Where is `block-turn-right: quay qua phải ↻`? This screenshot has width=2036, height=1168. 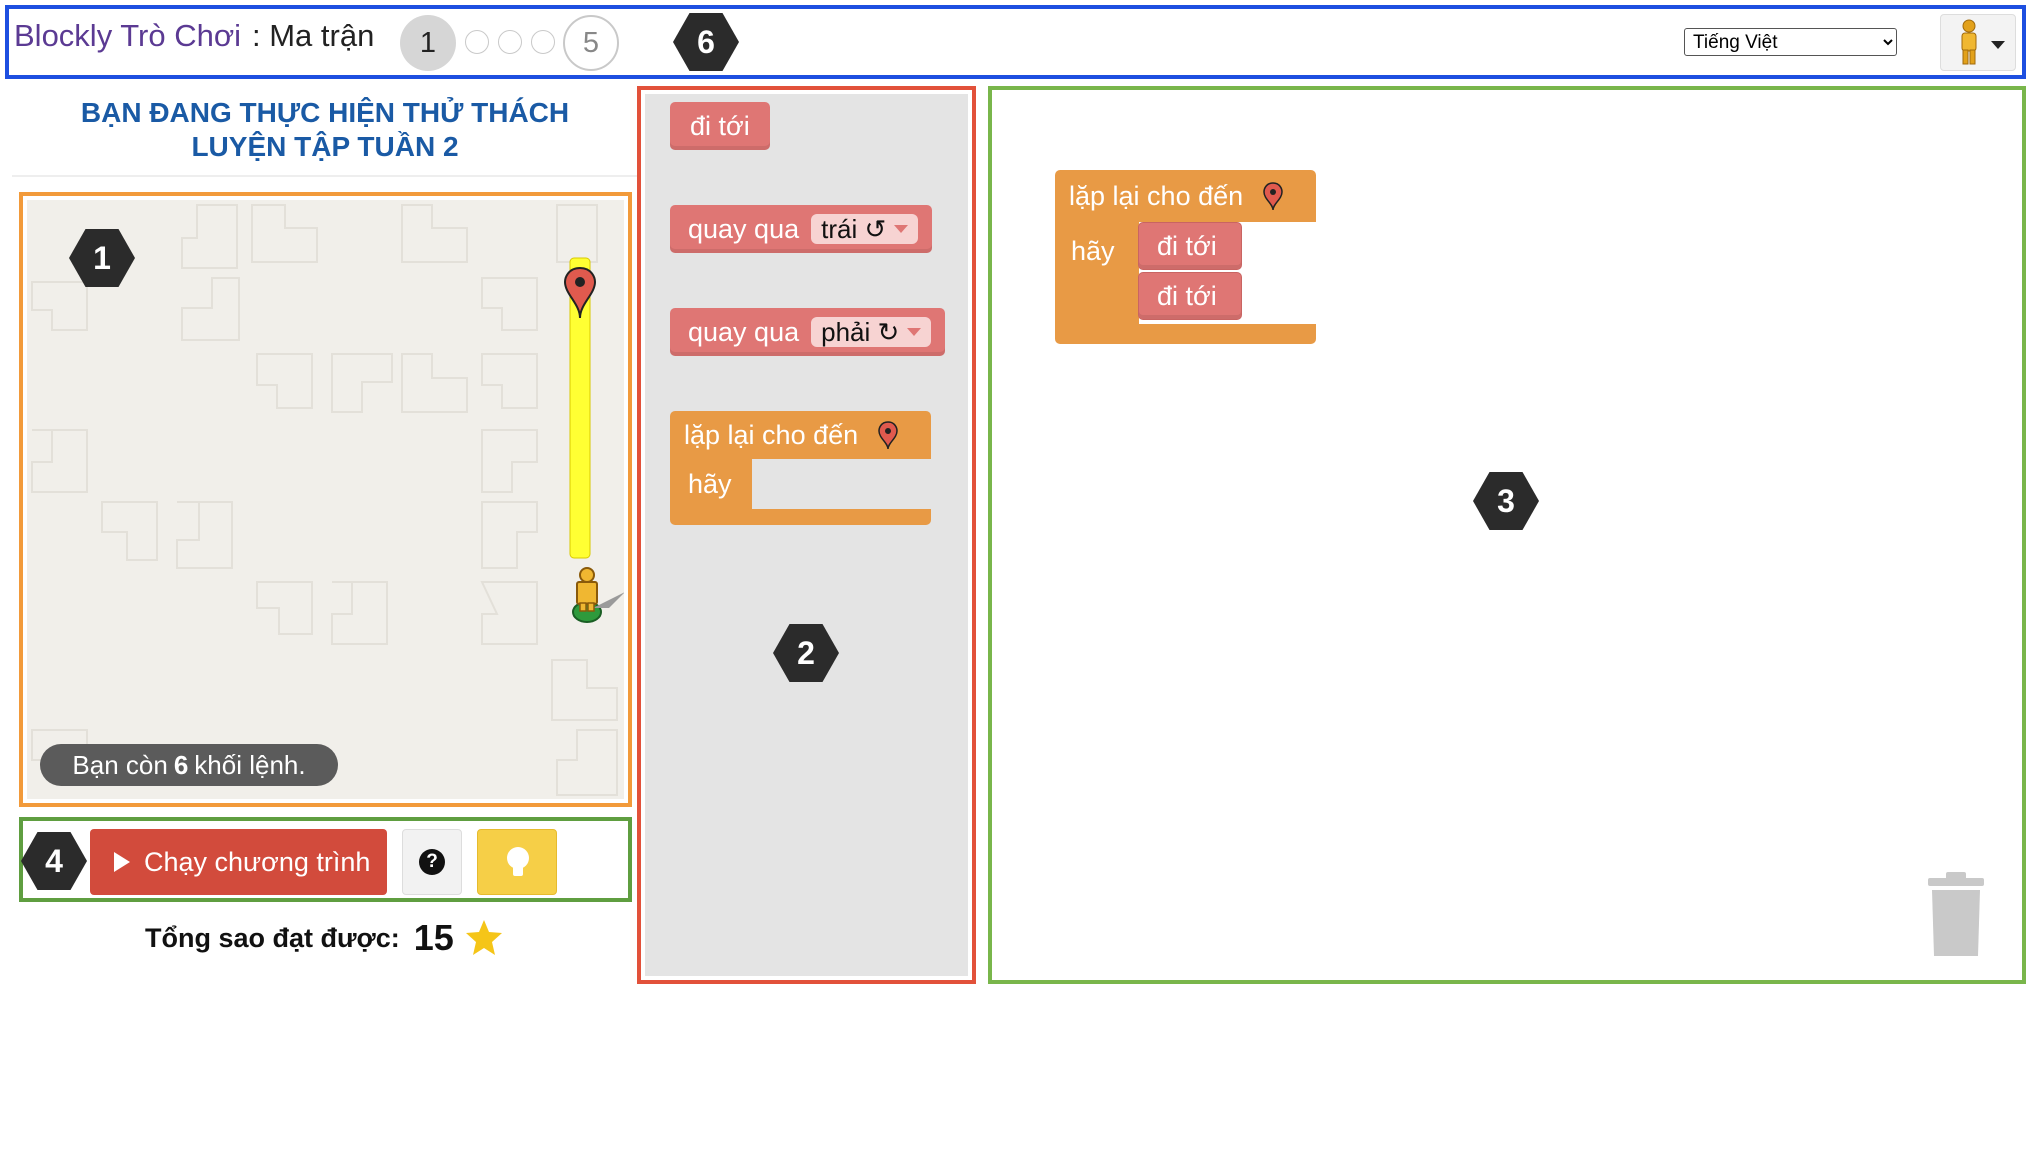
block-turn-right: quay qua phải ↻ is located at coordinates (808, 332).